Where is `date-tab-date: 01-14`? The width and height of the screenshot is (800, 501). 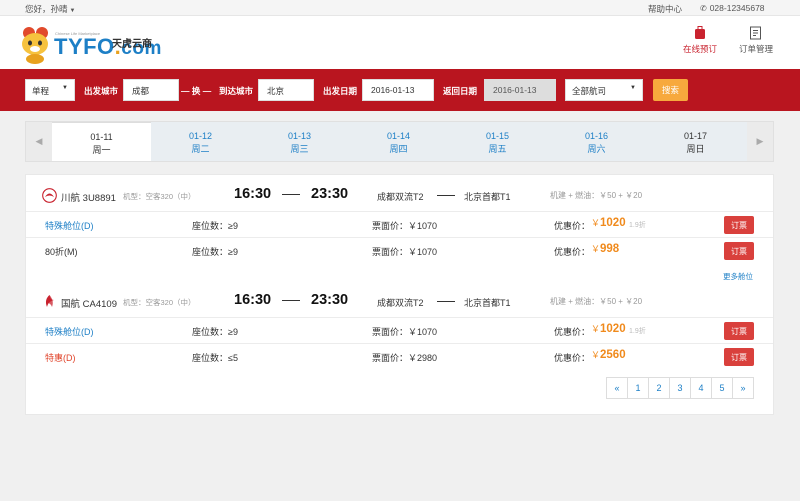
date-tab-date: 01-14 is located at coordinates (398, 136).